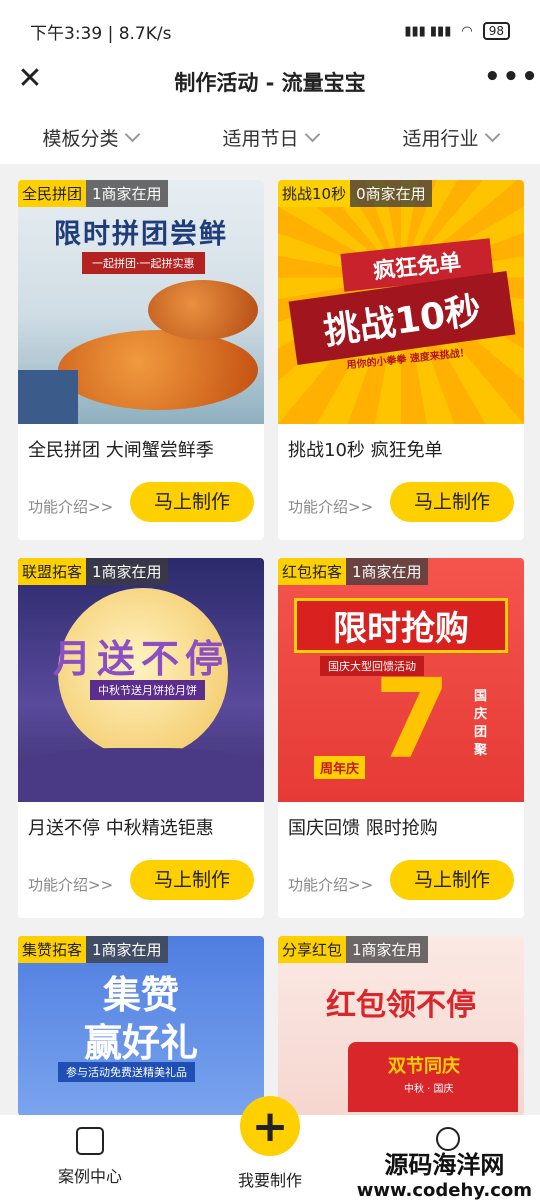 This screenshot has width=540, height=1200. I want to click on poster-image: 红包领不停 双节同庆 中秋 · 国庆, so click(401, 1026).